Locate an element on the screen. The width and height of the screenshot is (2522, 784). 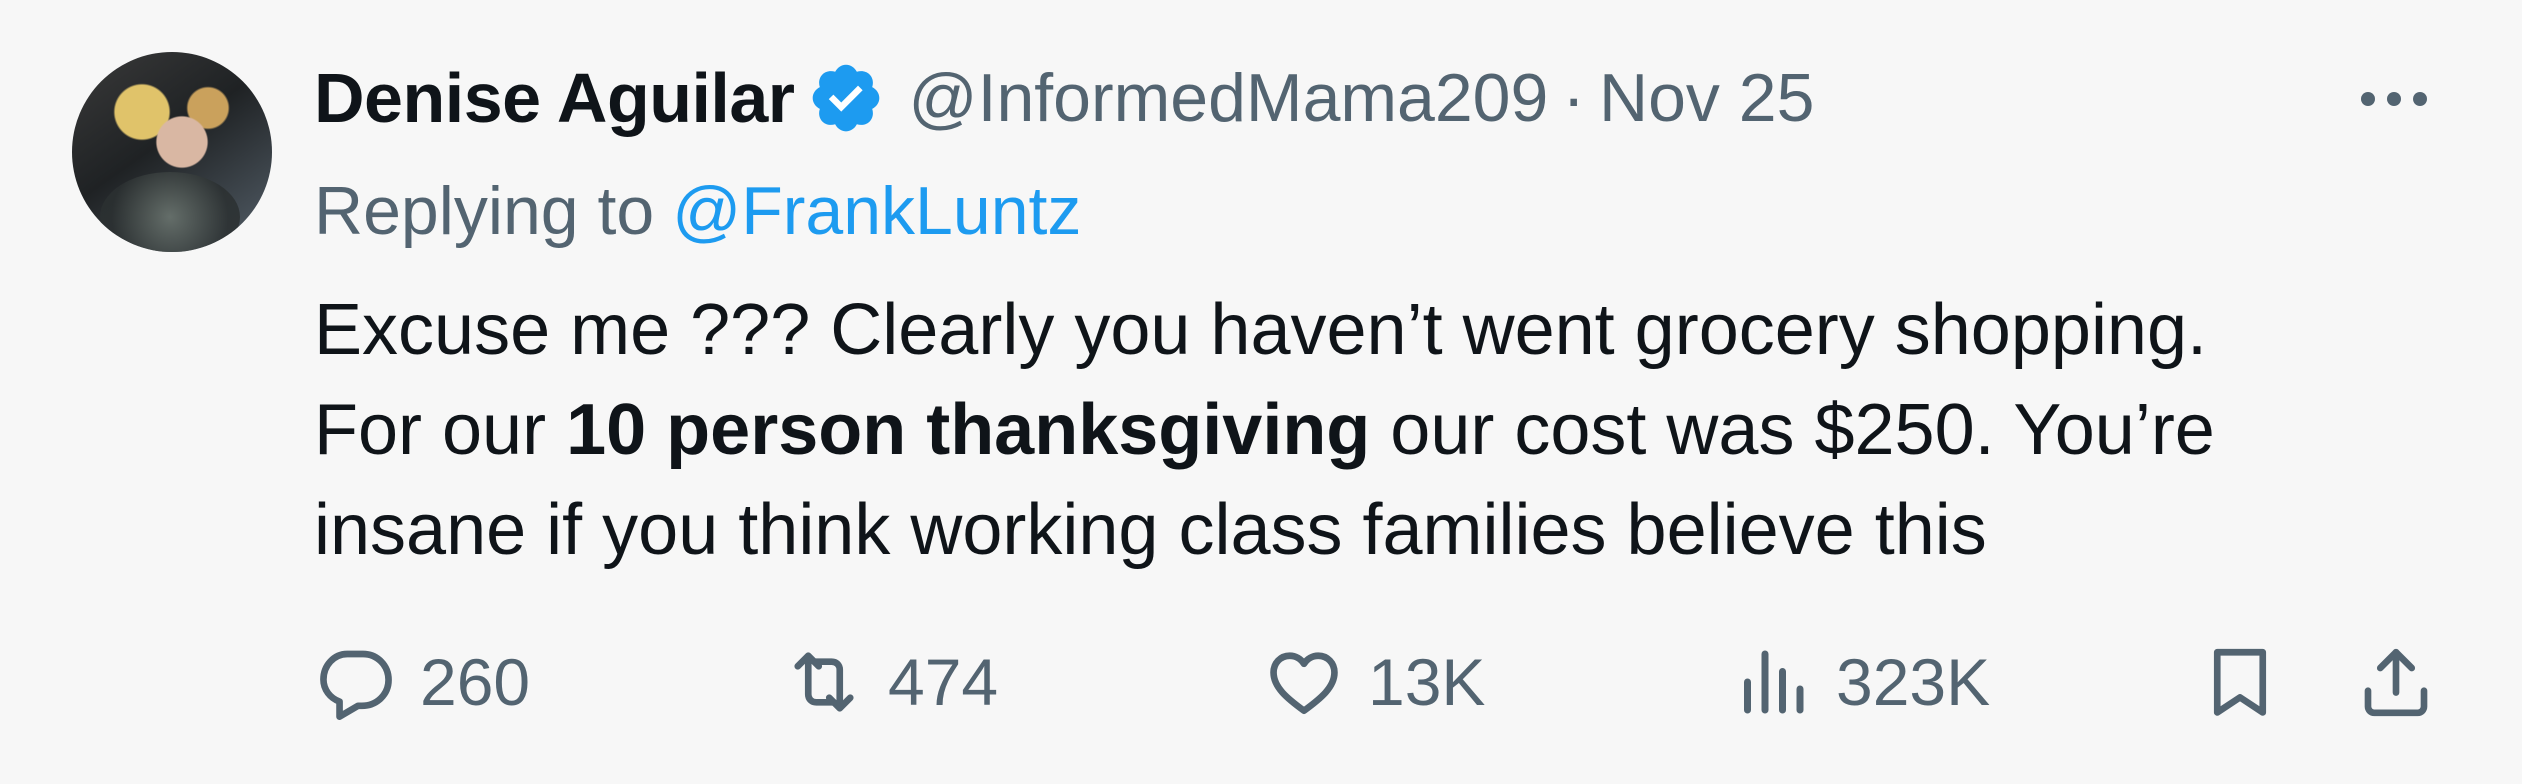
share-upload-icon is located at coordinates (2396, 682).